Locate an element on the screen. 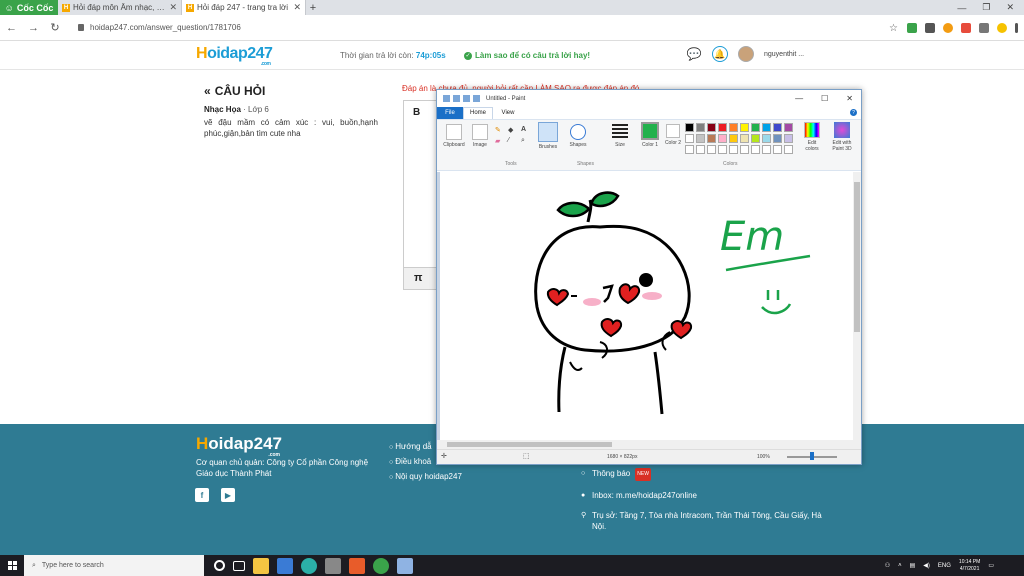  size-button: Size is located at coordinates (620, 136).